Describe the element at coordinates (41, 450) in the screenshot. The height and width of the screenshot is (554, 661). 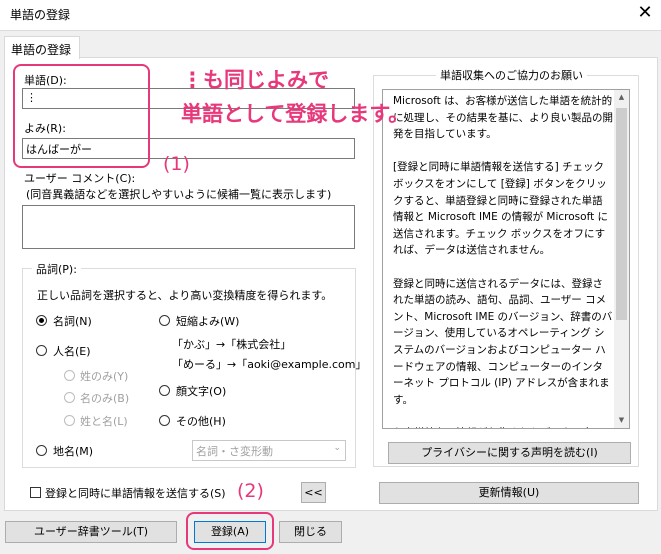
I see `place-radio` at that location.